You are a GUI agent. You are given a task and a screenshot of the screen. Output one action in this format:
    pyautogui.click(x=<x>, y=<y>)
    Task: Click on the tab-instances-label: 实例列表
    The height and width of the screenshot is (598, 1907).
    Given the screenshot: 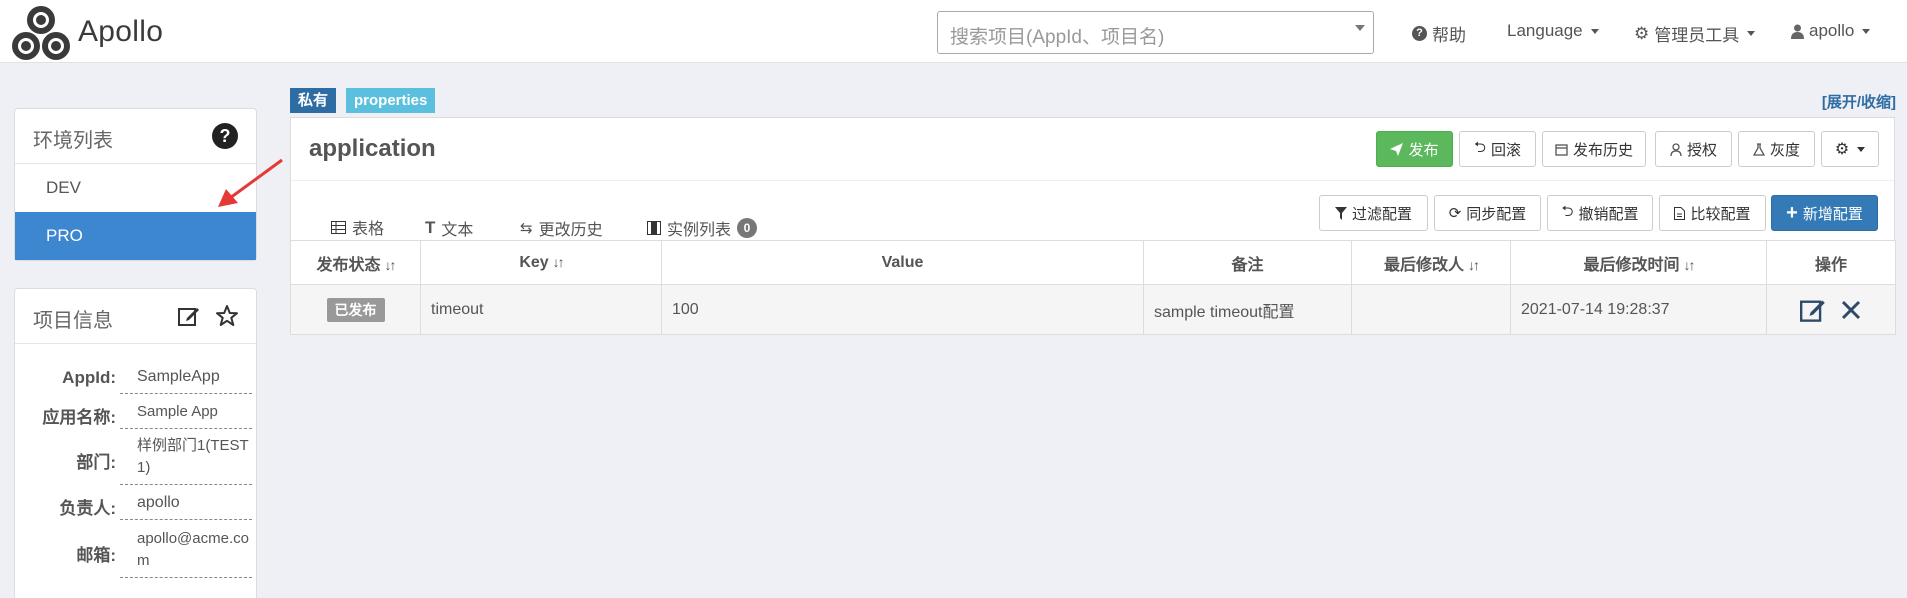 What is the action you would take?
    pyautogui.click(x=699, y=230)
    